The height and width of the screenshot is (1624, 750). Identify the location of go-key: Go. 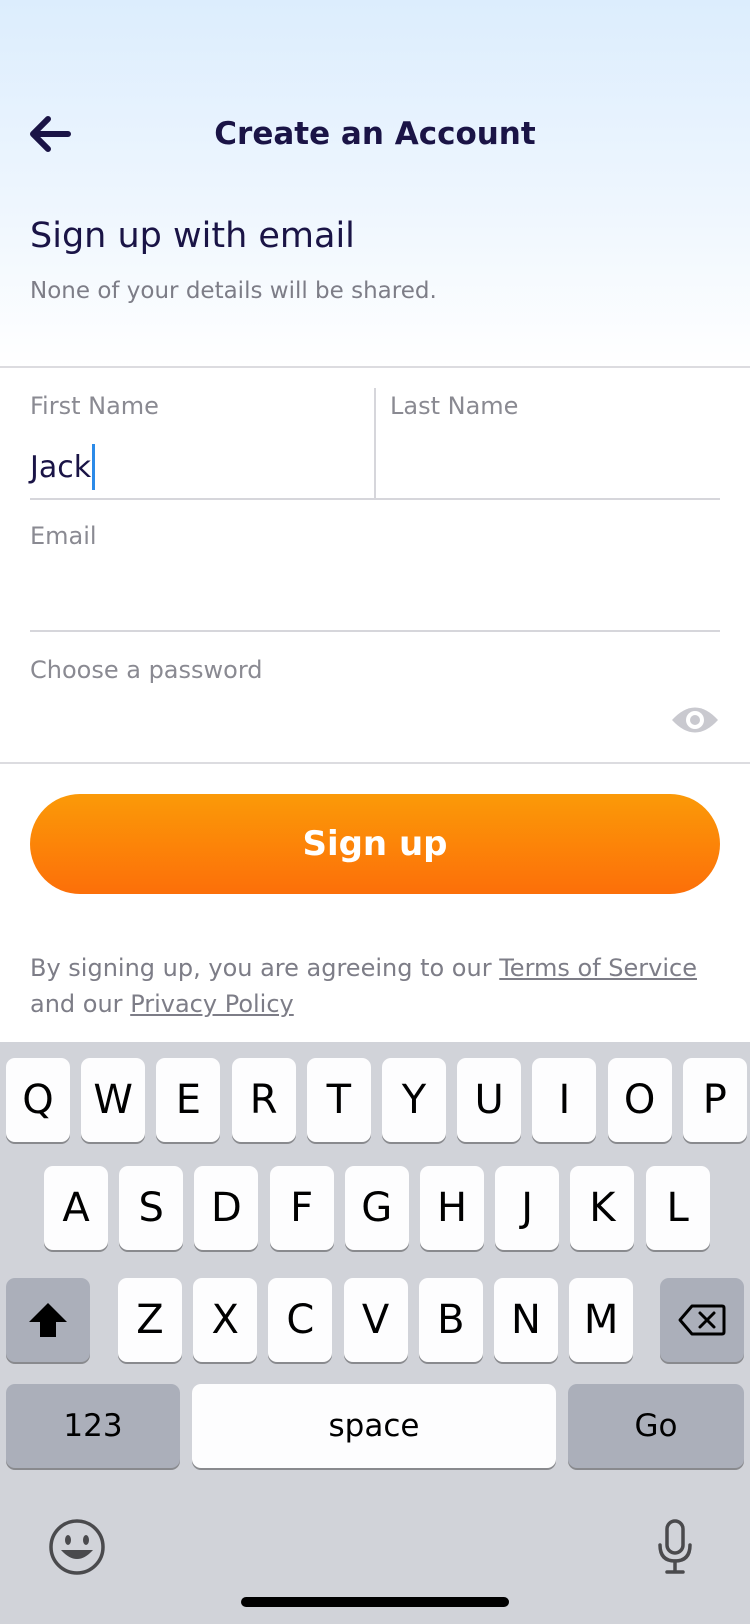
(656, 1426).